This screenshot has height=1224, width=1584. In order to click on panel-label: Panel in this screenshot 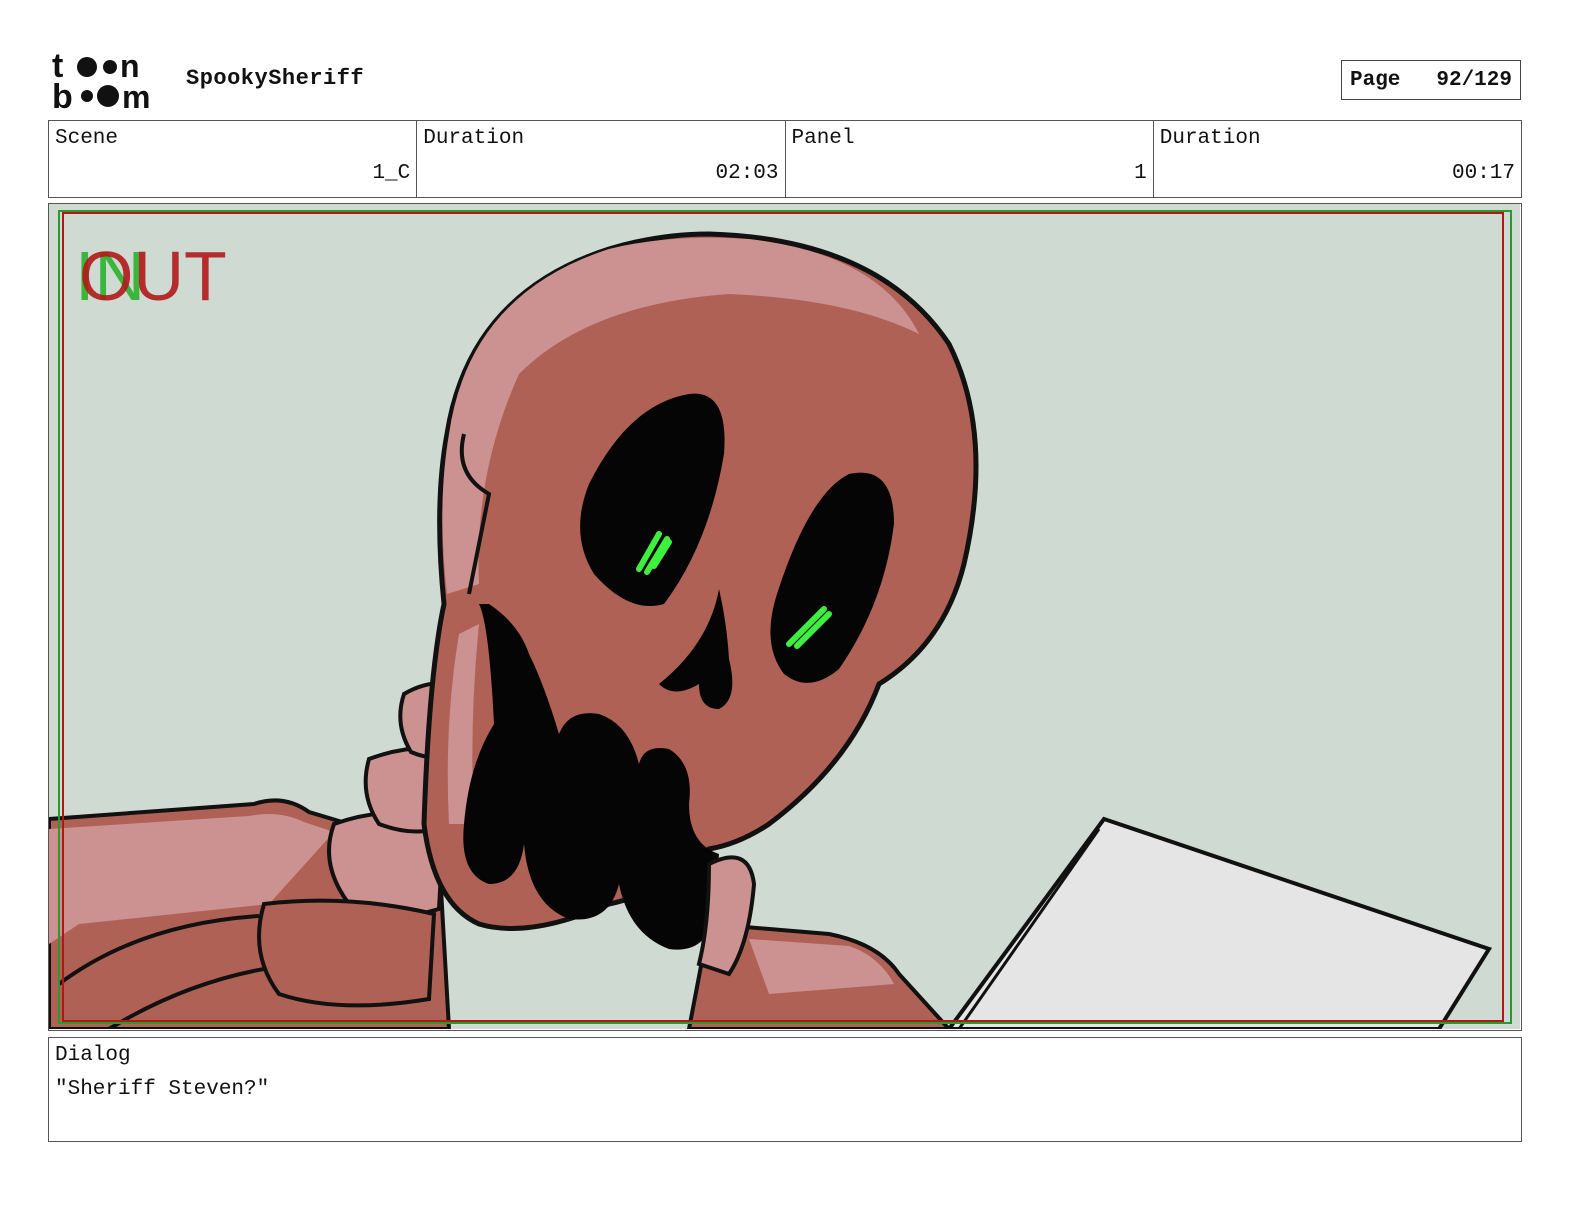, I will do `click(823, 138)`.